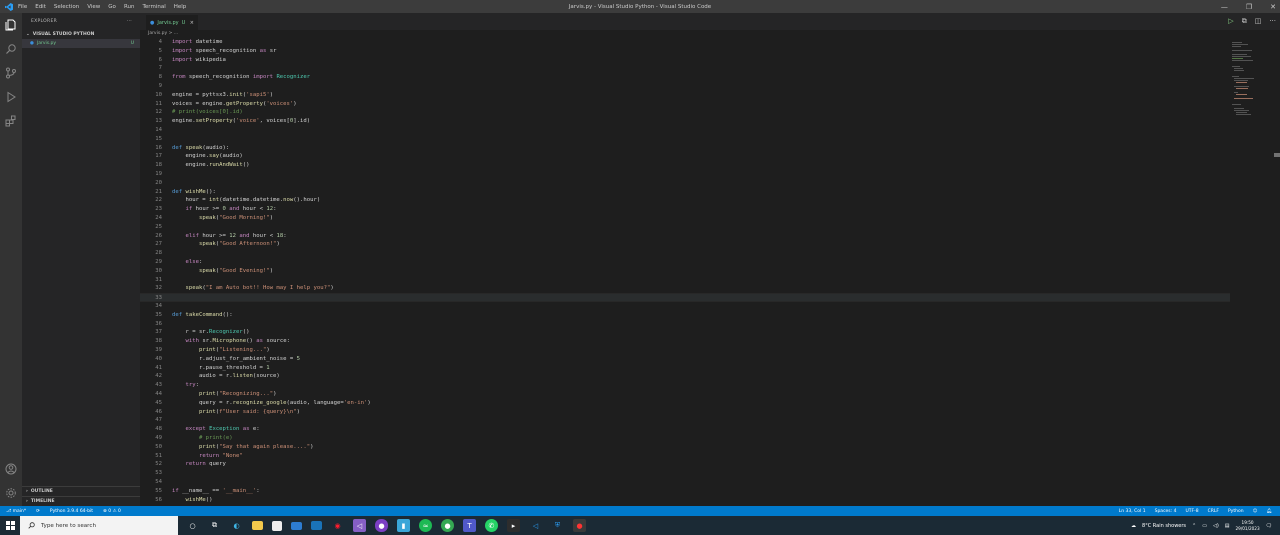 This screenshot has width=1280, height=535. I want to click on code-line: 26 elif hour >= 12 and hour < 18:, so click(685, 236).